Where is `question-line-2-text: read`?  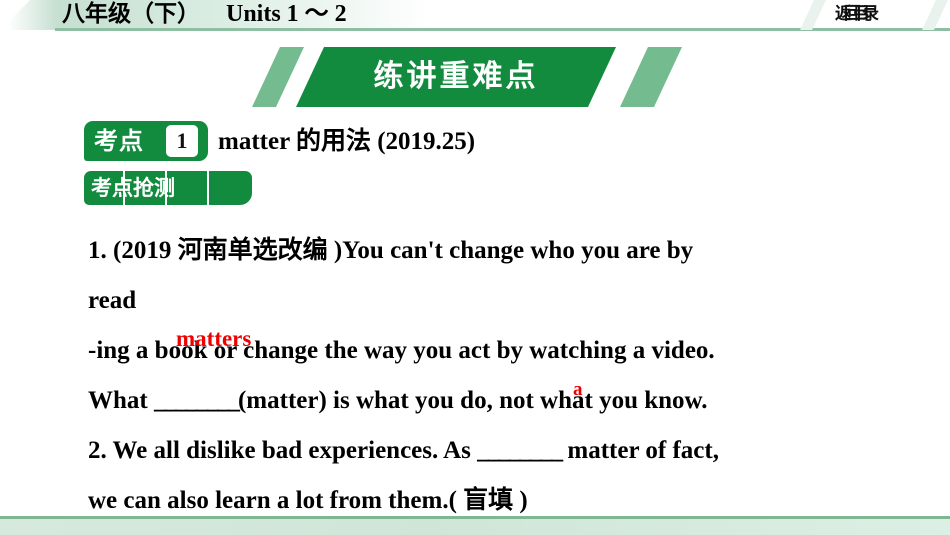 question-line-2-text: read is located at coordinates (112, 300).